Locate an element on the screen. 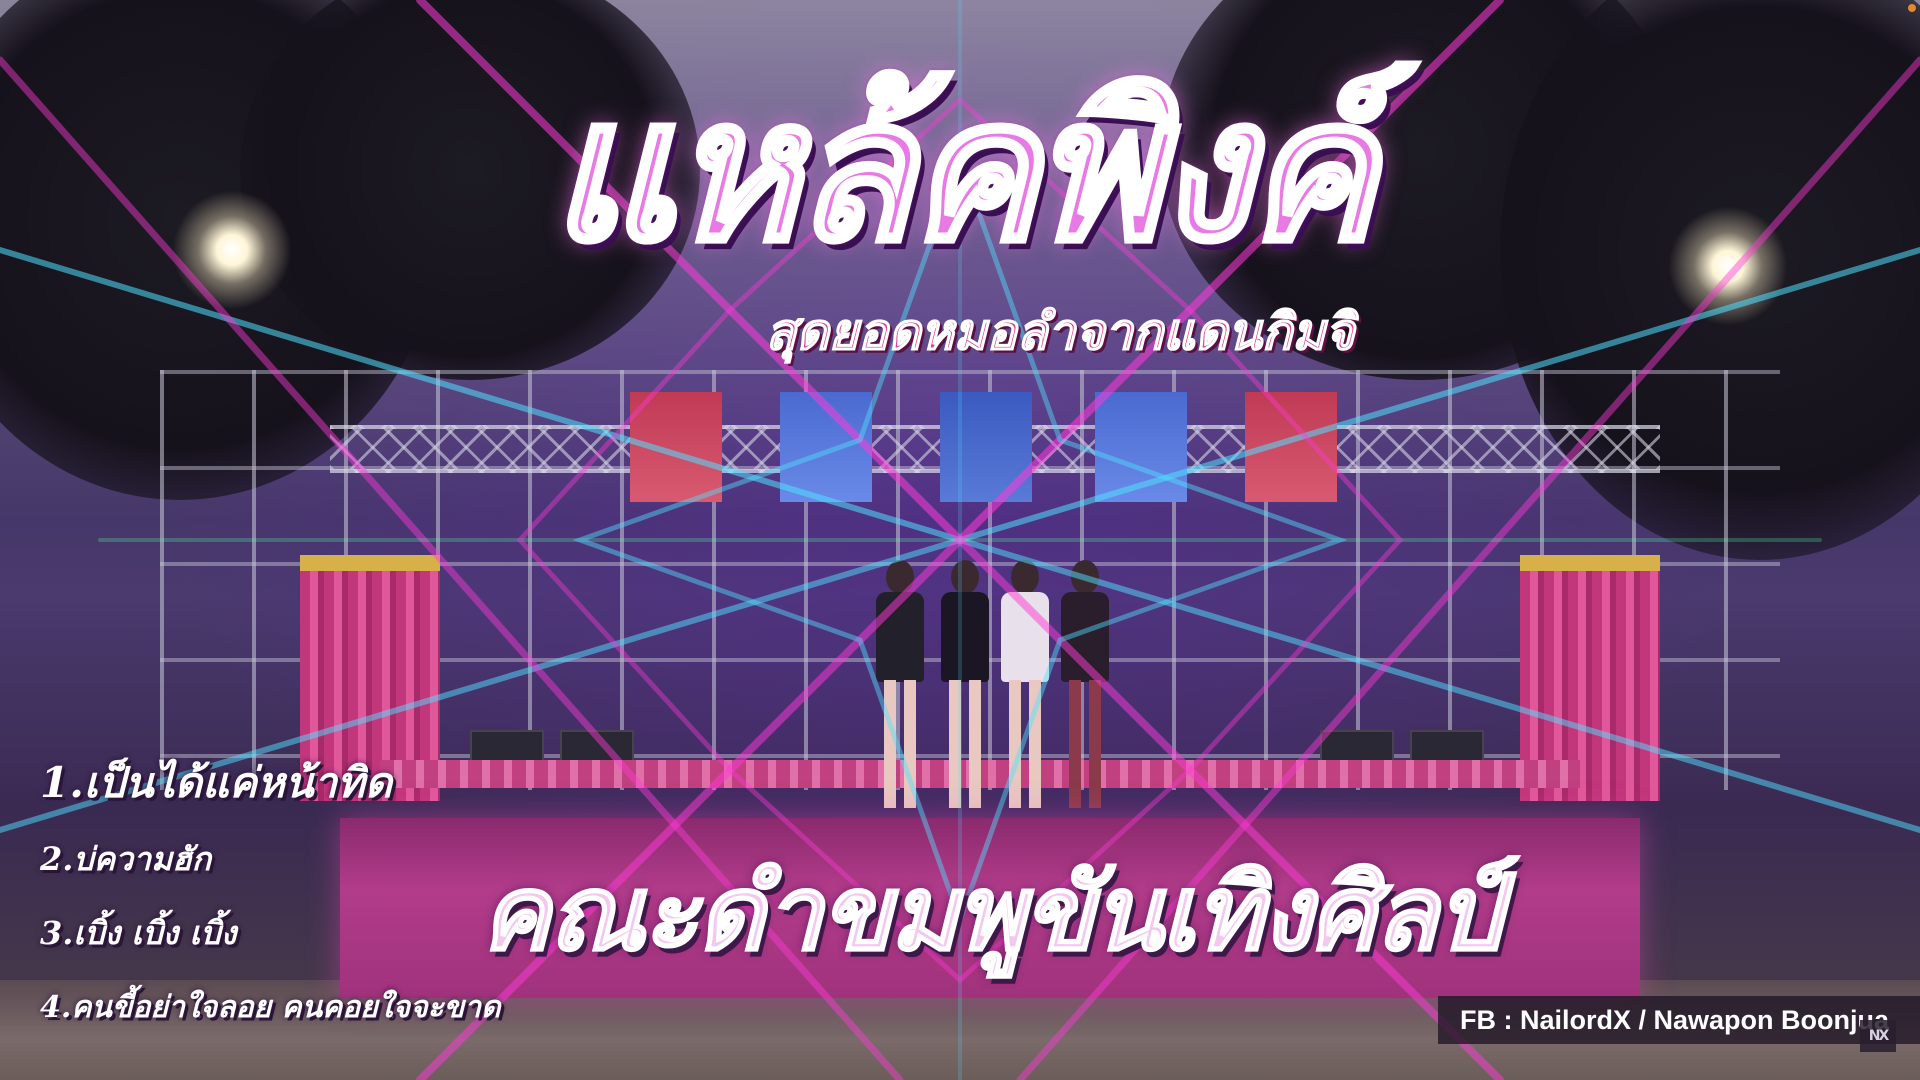  facebook-credit: FB : NailordX / Nawapon Boonjua is located at coordinates (1679, 1020).